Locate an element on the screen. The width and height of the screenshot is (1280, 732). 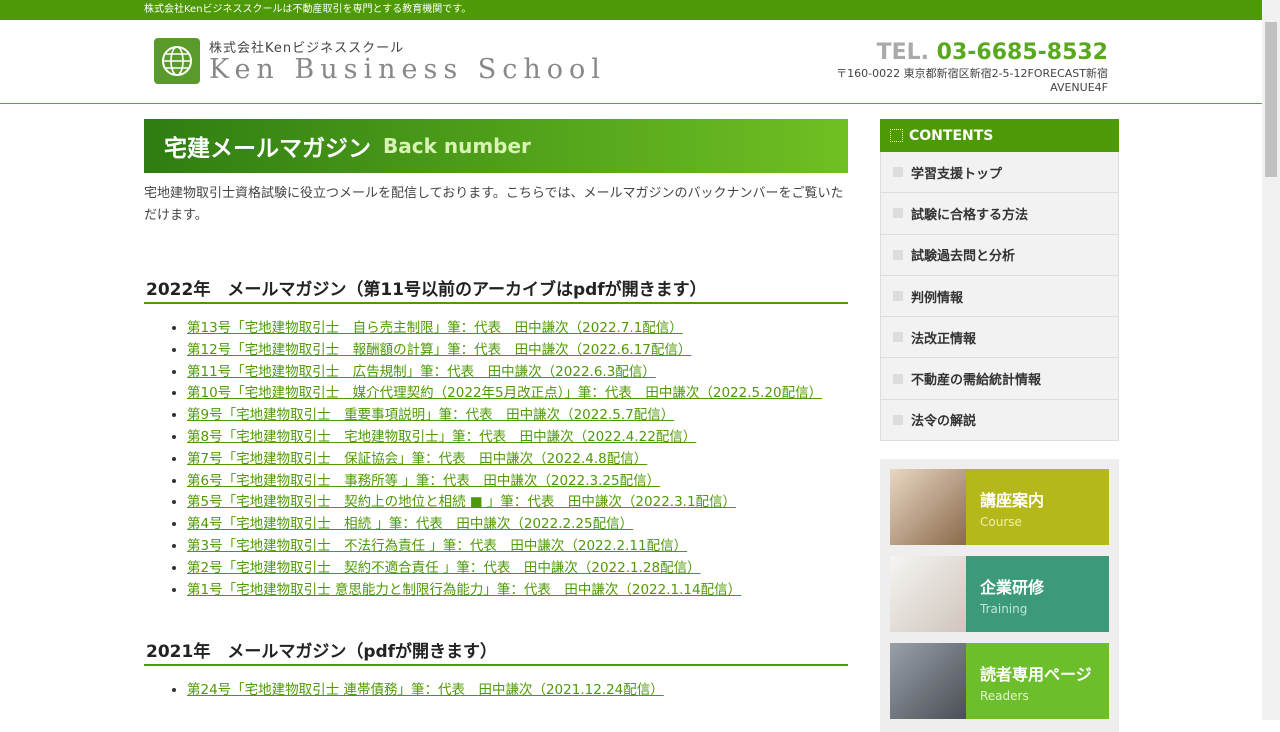
contents-header: CONTENTS is located at coordinates (999, 135).